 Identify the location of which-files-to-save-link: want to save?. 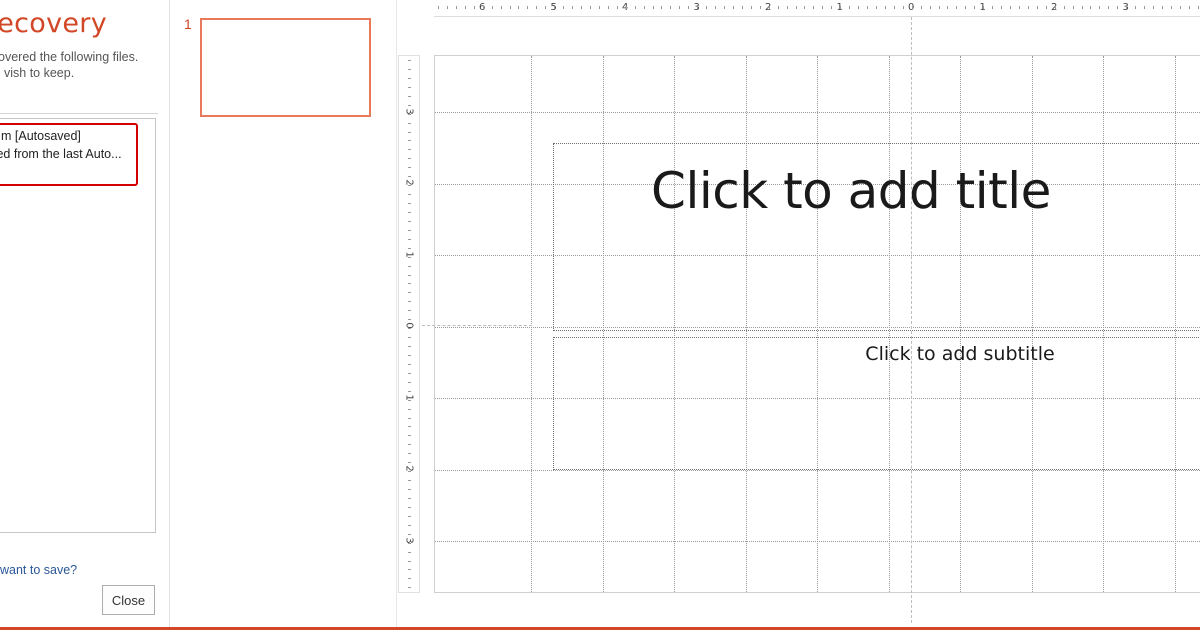
(38, 570).